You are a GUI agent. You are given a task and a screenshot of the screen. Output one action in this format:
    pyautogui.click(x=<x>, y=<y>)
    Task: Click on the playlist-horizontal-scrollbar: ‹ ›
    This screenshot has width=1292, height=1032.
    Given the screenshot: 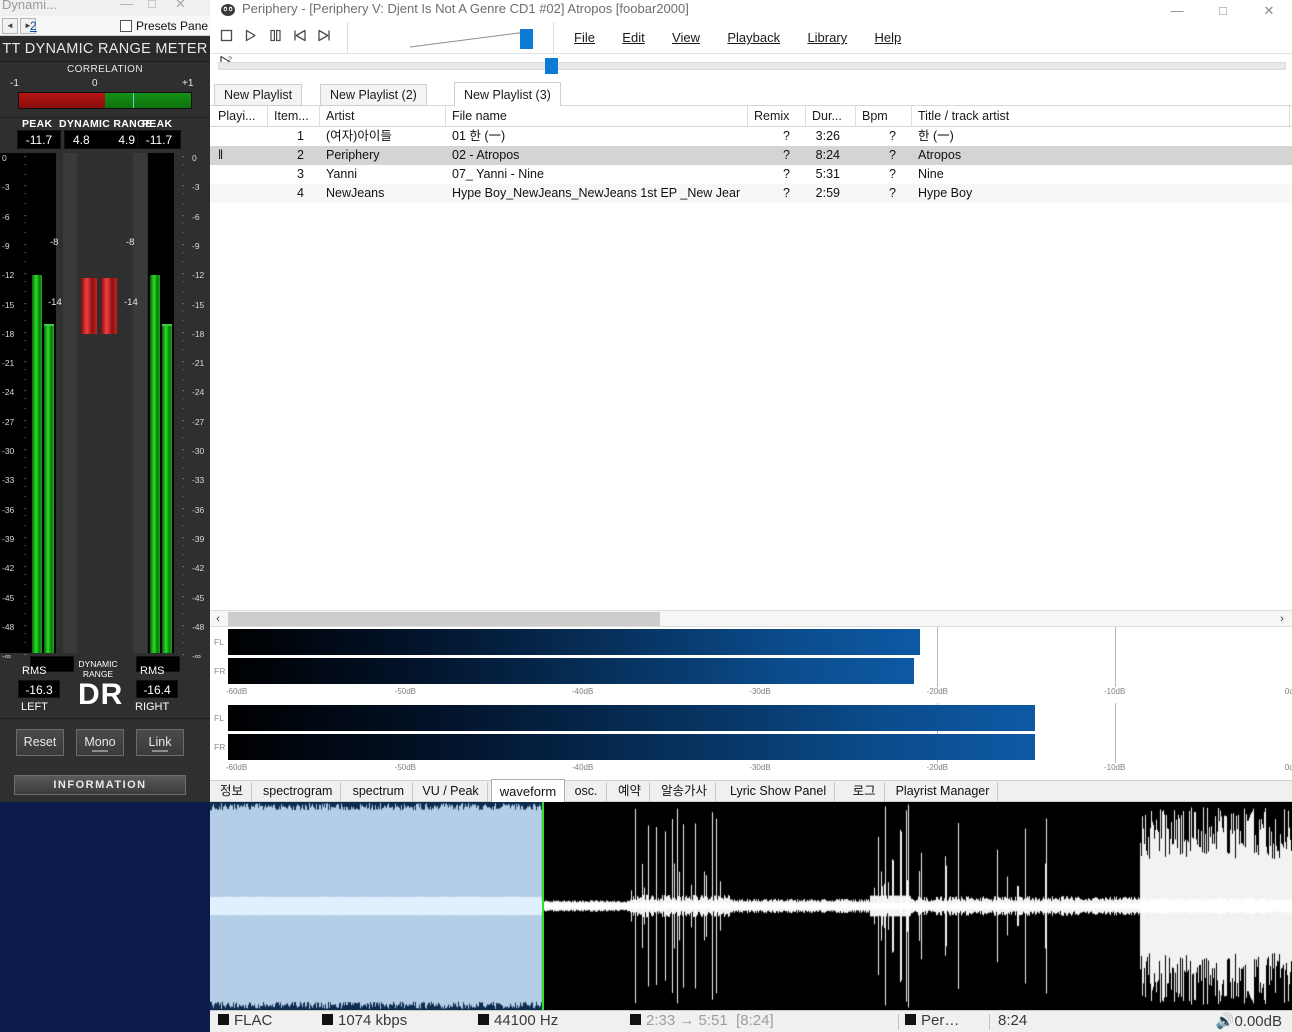 What is the action you would take?
    pyautogui.click(x=751, y=618)
    